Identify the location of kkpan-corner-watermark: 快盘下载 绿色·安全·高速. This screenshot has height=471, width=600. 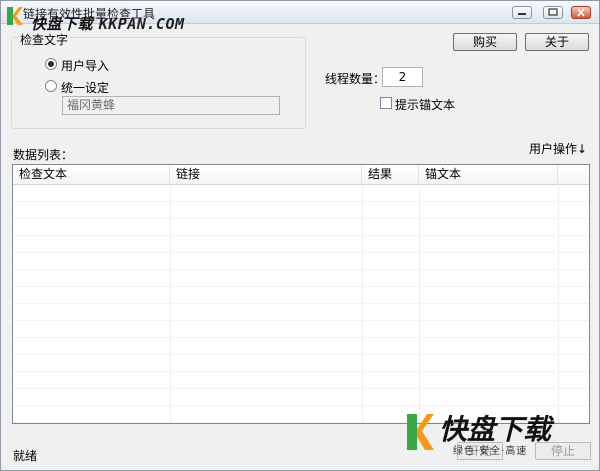
(500, 434).